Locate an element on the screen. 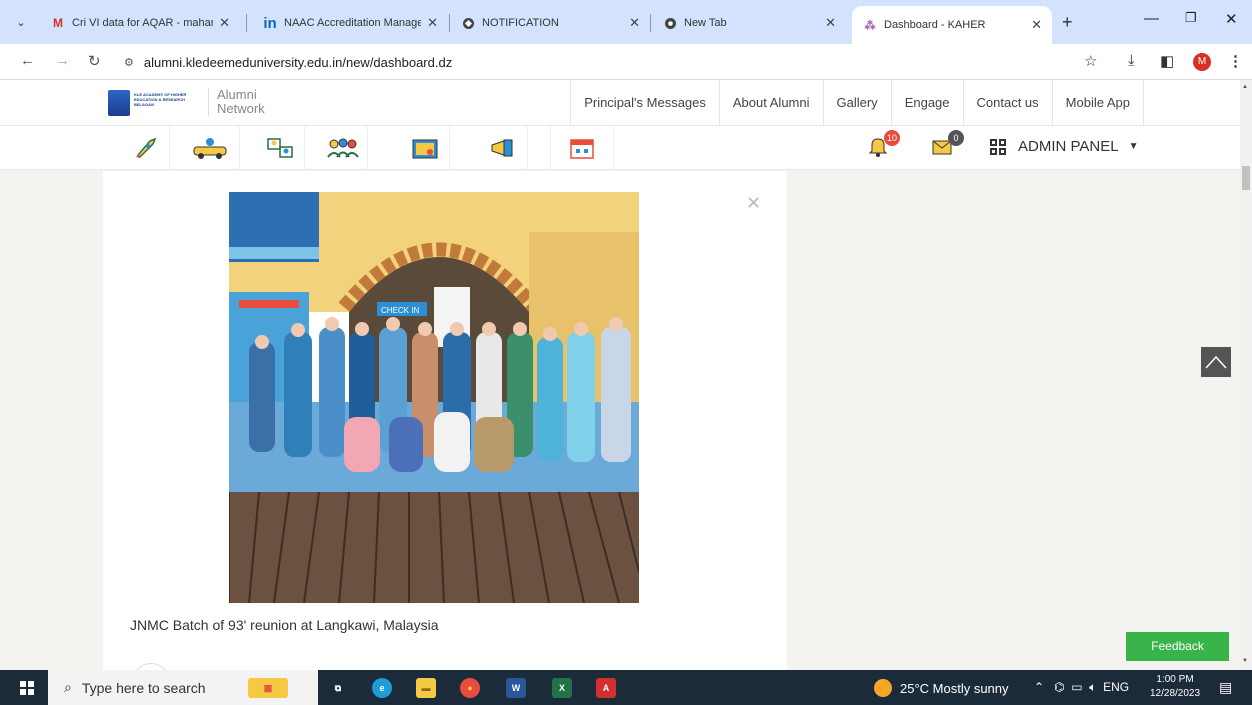  page-scrollbar: ▲ ▼ is located at coordinates (1246, 375).